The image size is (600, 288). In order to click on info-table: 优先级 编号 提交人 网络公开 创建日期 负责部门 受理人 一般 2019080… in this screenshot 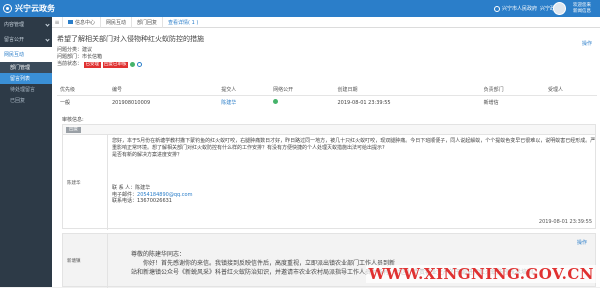, I will do `click(327, 96)`.